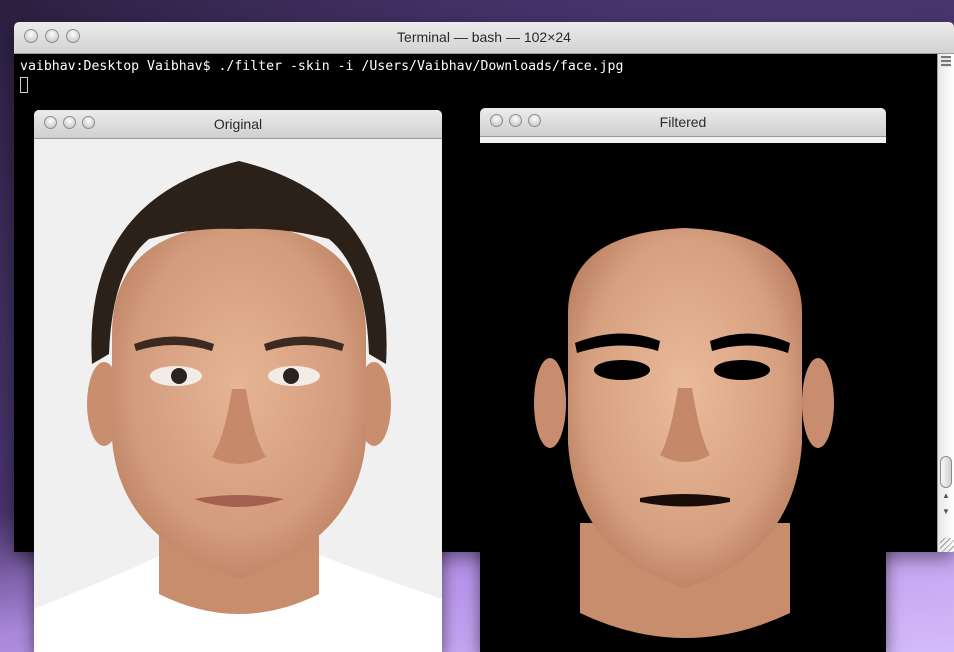  I want to click on split-view-icon, so click(946, 61).